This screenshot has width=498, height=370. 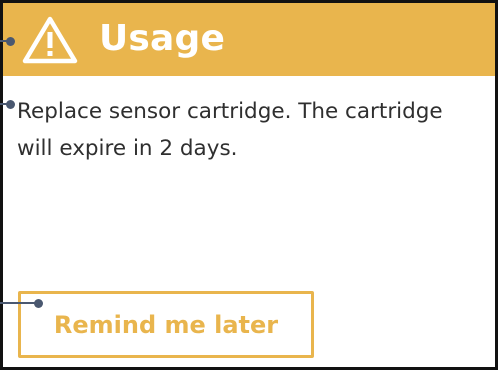 What do you see at coordinates (4, 104) in the screenshot?
I see `message-callout-line` at bounding box center [4, 104].